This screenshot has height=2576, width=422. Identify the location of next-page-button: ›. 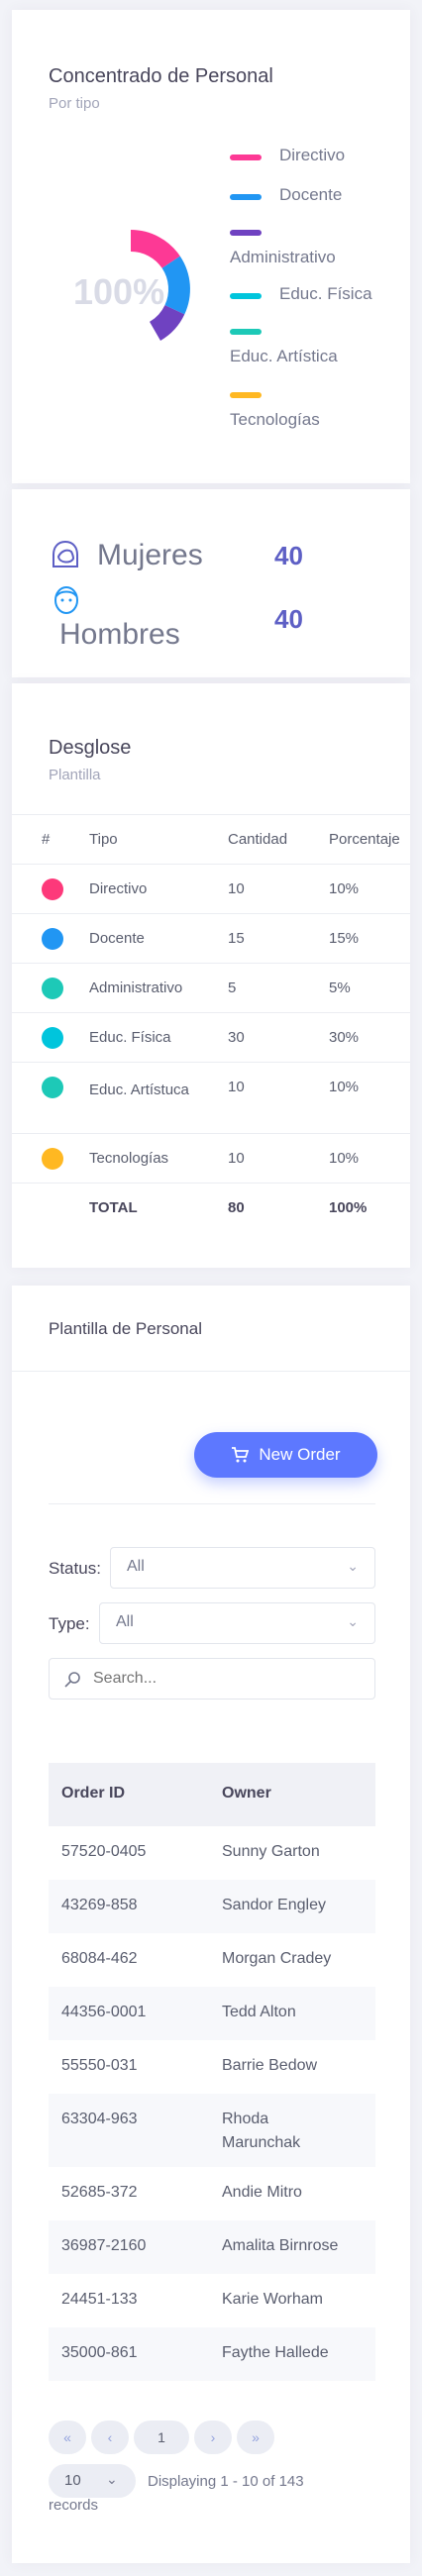
(213, 2437).